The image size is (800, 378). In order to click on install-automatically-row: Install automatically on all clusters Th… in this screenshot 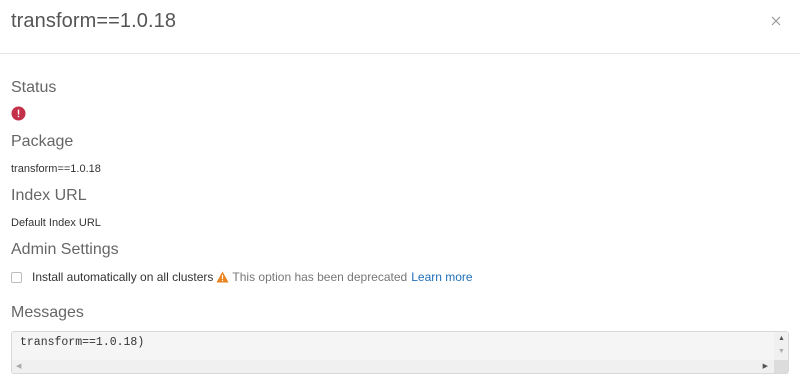, I will do `click(242, 277)`.